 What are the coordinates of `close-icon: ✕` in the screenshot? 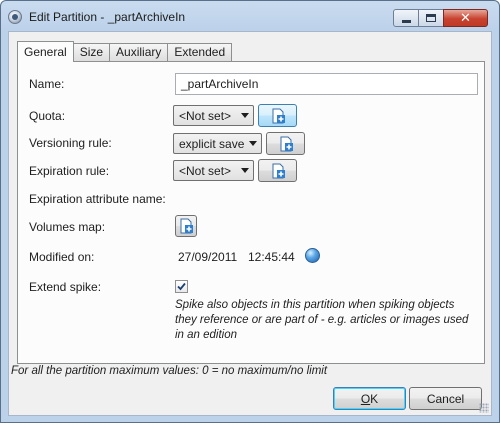 It's located at (465, 18).